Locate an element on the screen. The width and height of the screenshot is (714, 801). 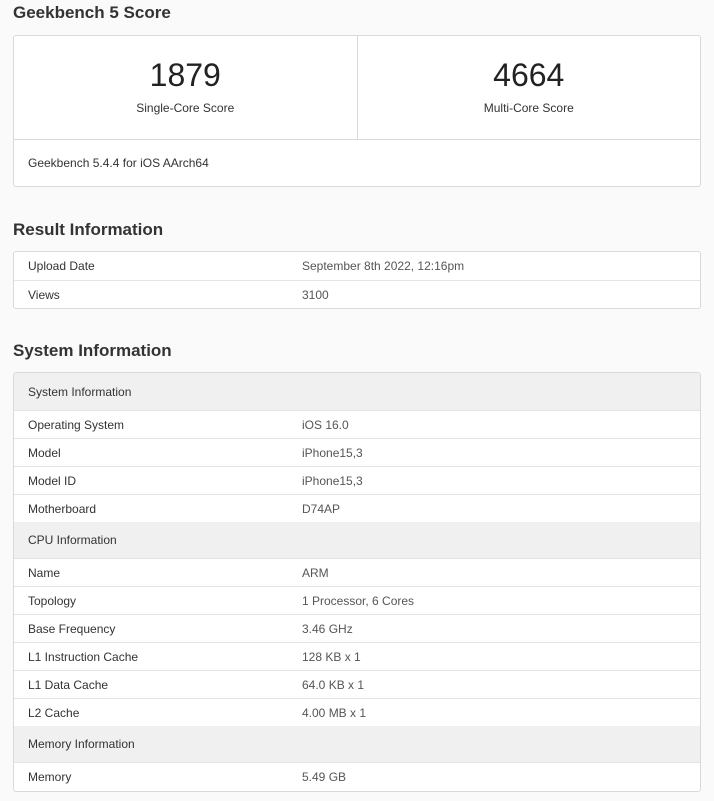
single-core-score-value: 1879 is located at coordinates (185, 75).